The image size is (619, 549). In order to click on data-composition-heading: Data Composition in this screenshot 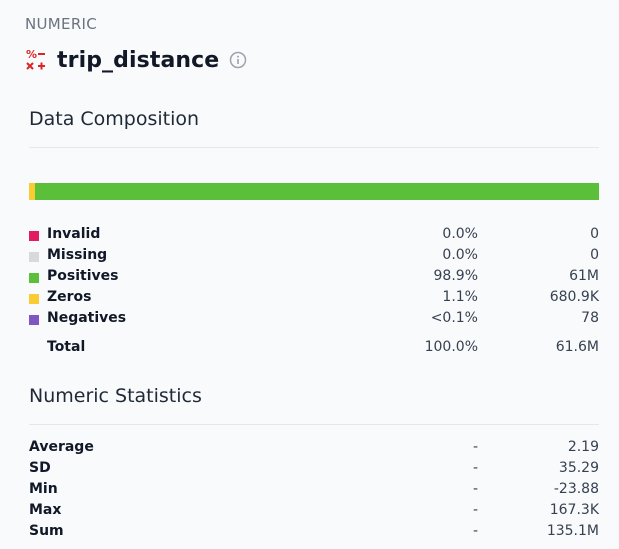, I will do `click(114, 119)`.